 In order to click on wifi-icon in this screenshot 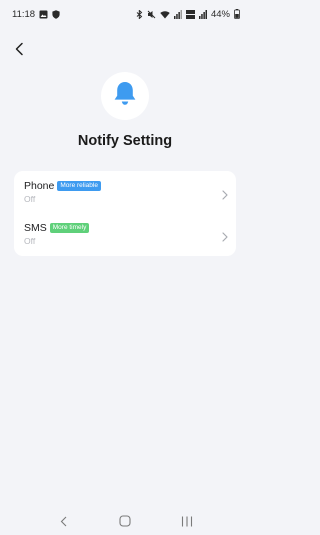, I will do `click(165, 14)`.